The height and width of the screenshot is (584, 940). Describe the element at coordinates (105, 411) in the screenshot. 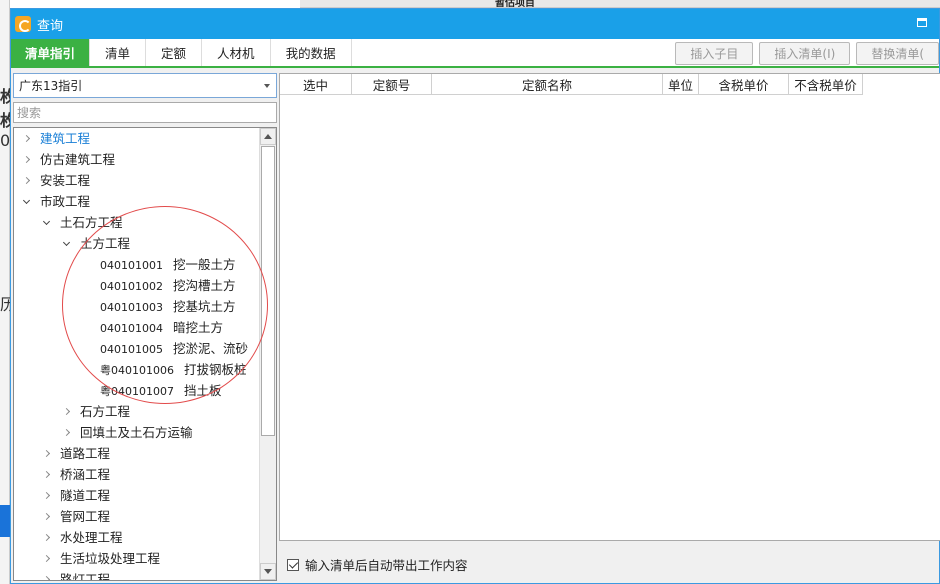

I see `tree-node-label: 石方工程` at that location.